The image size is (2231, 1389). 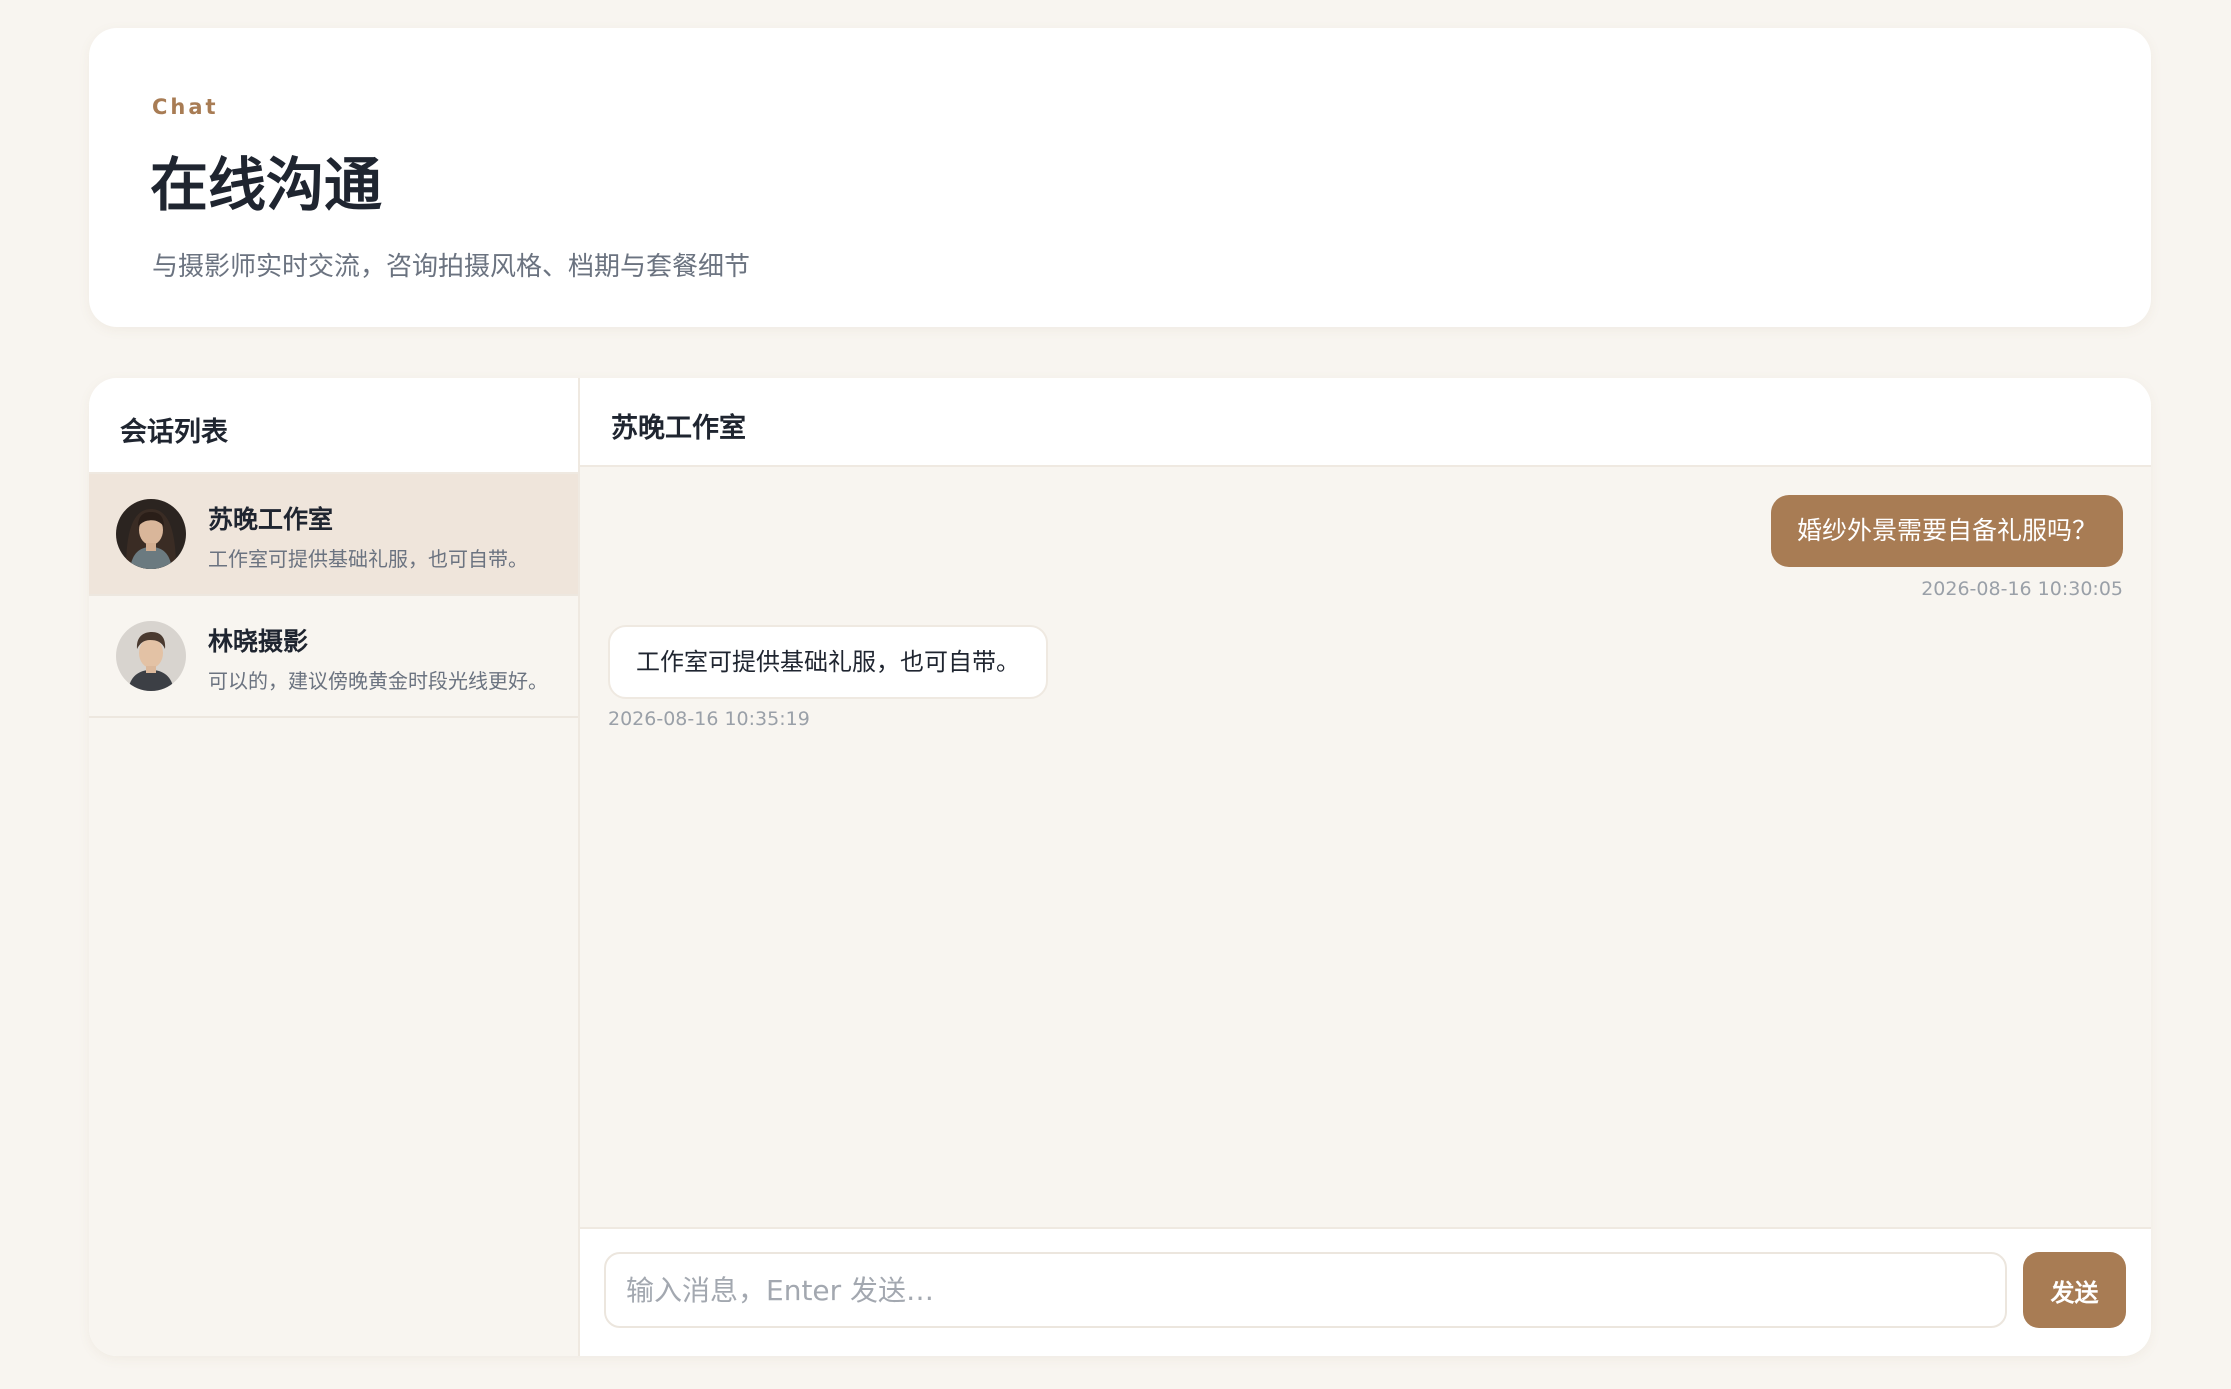 What do you see at coordinates (378, 681) in the screenshot?
I see `conversation-preview: 可以的，建议傍晚黄金时段光线更好。` at bounding box center [378, 681].